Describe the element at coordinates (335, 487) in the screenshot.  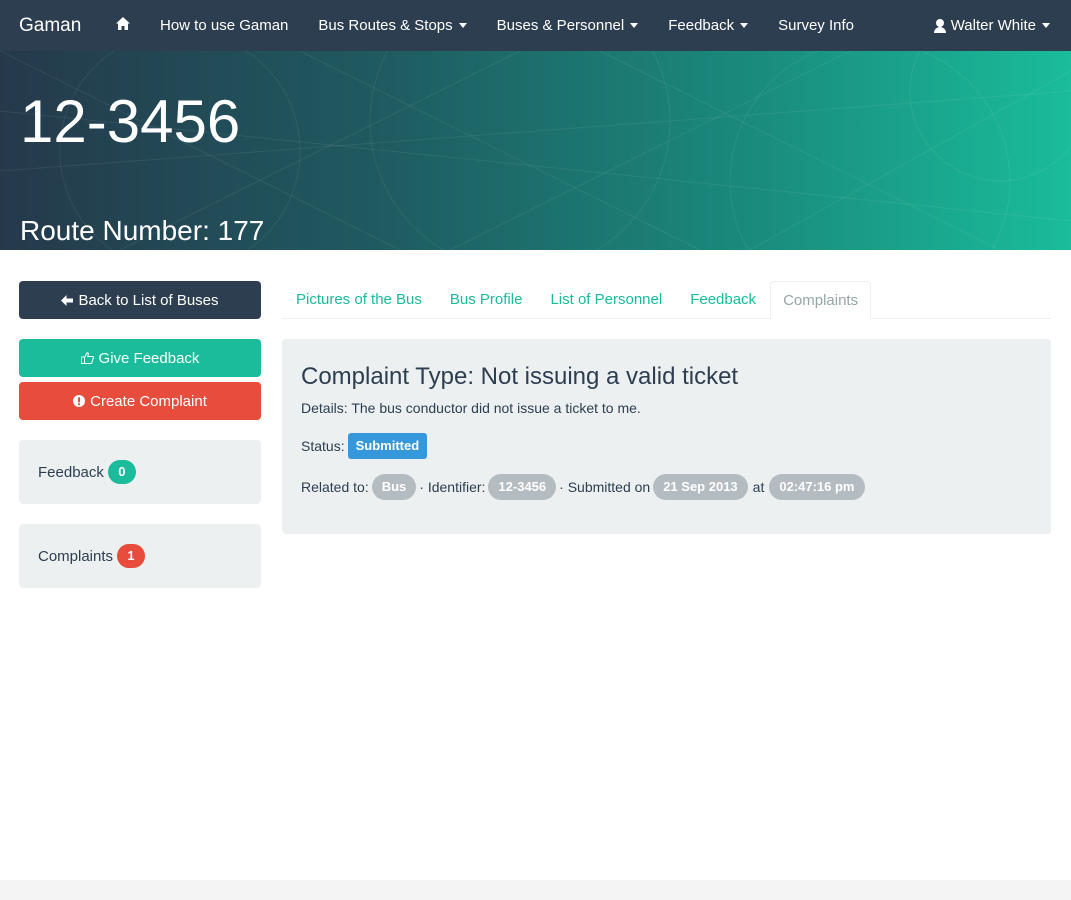
I see `related-to-label: Related to:` at that location.